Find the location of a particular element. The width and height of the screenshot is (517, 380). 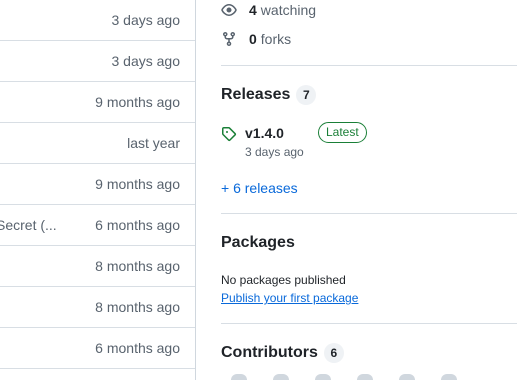

packages-empty-text: No packages published is located at coordinates (283, 280).